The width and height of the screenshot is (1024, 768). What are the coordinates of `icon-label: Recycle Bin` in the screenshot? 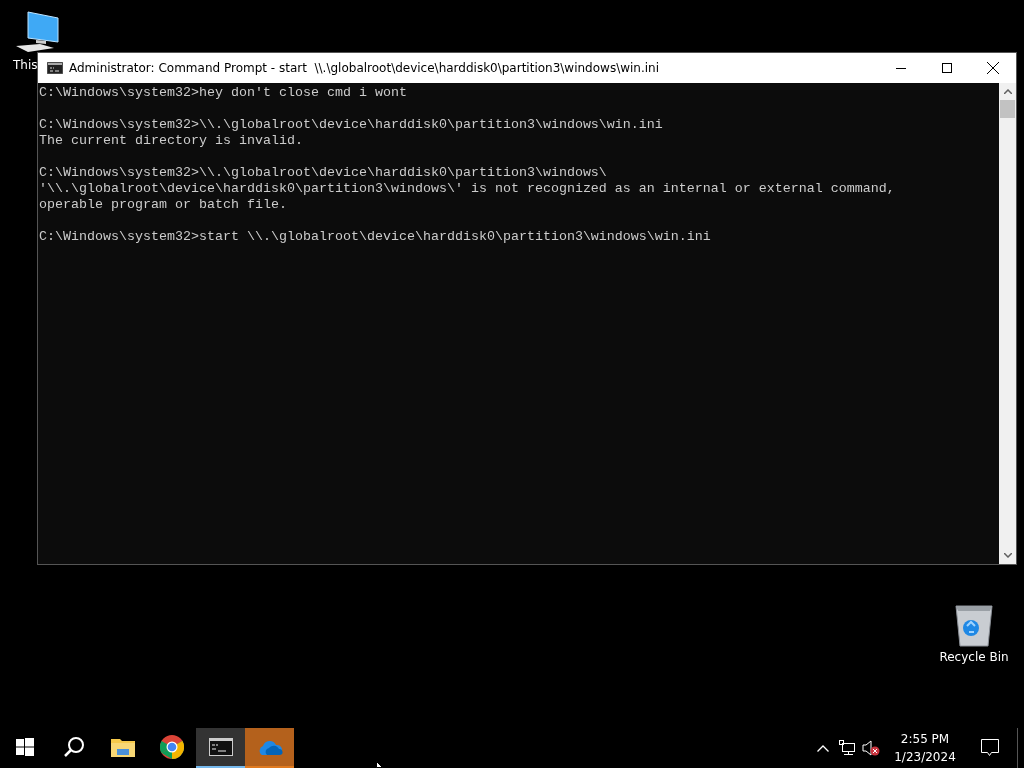 It's located at (974, 657).